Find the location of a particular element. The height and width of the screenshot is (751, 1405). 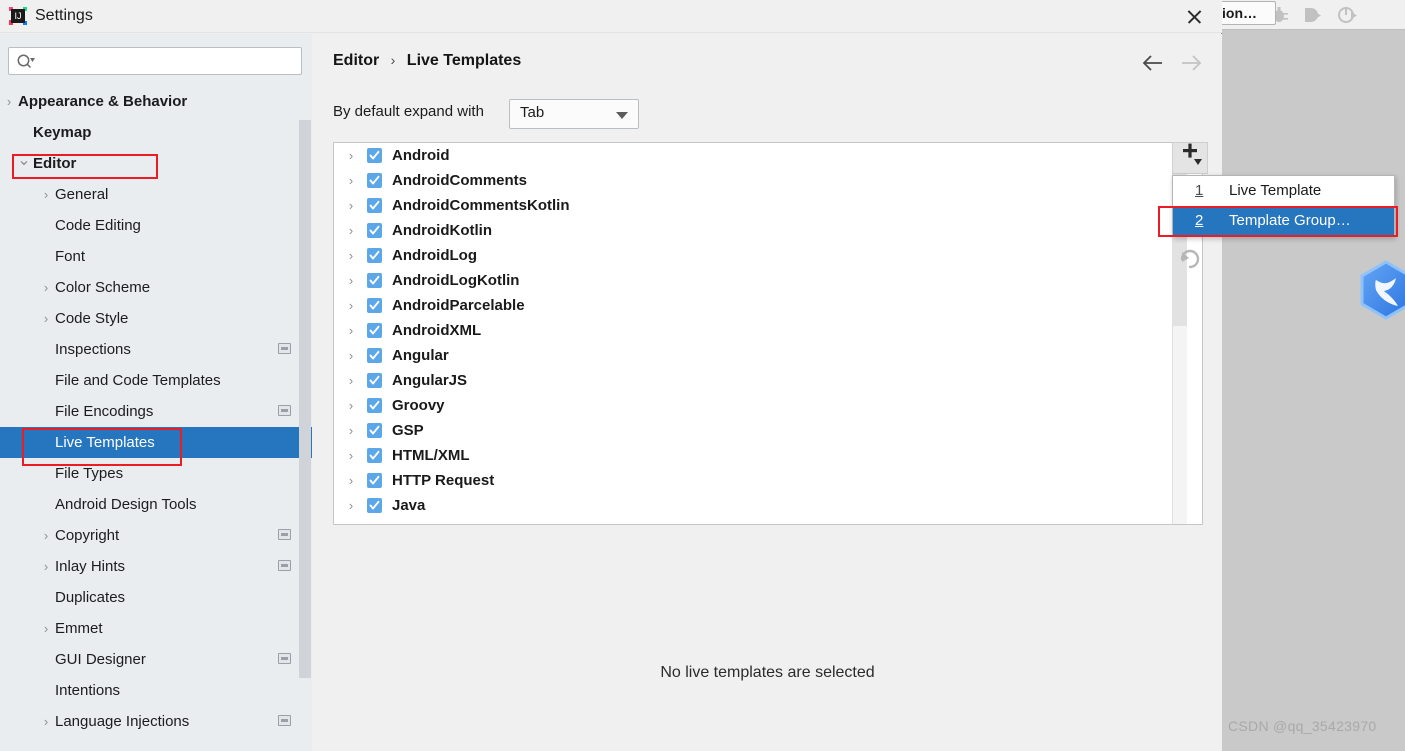

template-group-row: › Groovy is located at coordinates (752, 405).